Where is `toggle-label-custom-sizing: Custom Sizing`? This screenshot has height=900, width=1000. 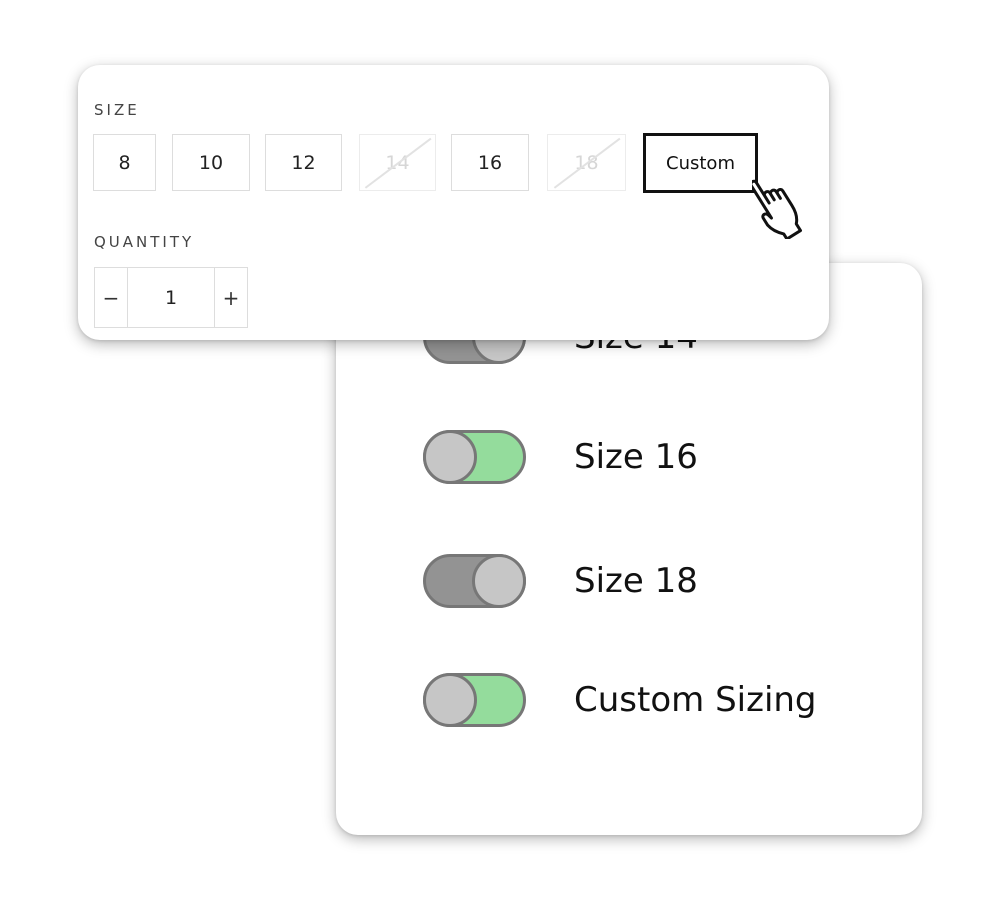
toggle-label-custom-sizing: Custom Sizing is located at coordinates (695, 700).